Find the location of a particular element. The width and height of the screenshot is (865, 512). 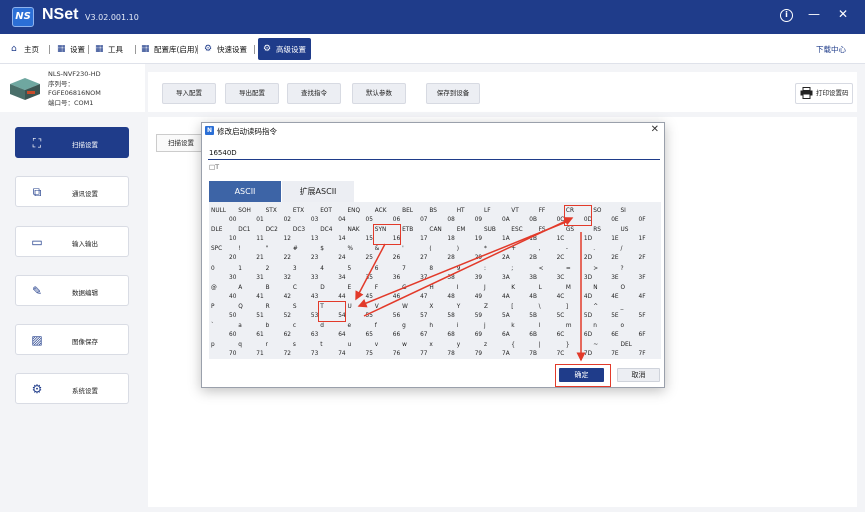

ascii-cell: RS 1E is located at coordinates (607, 235).